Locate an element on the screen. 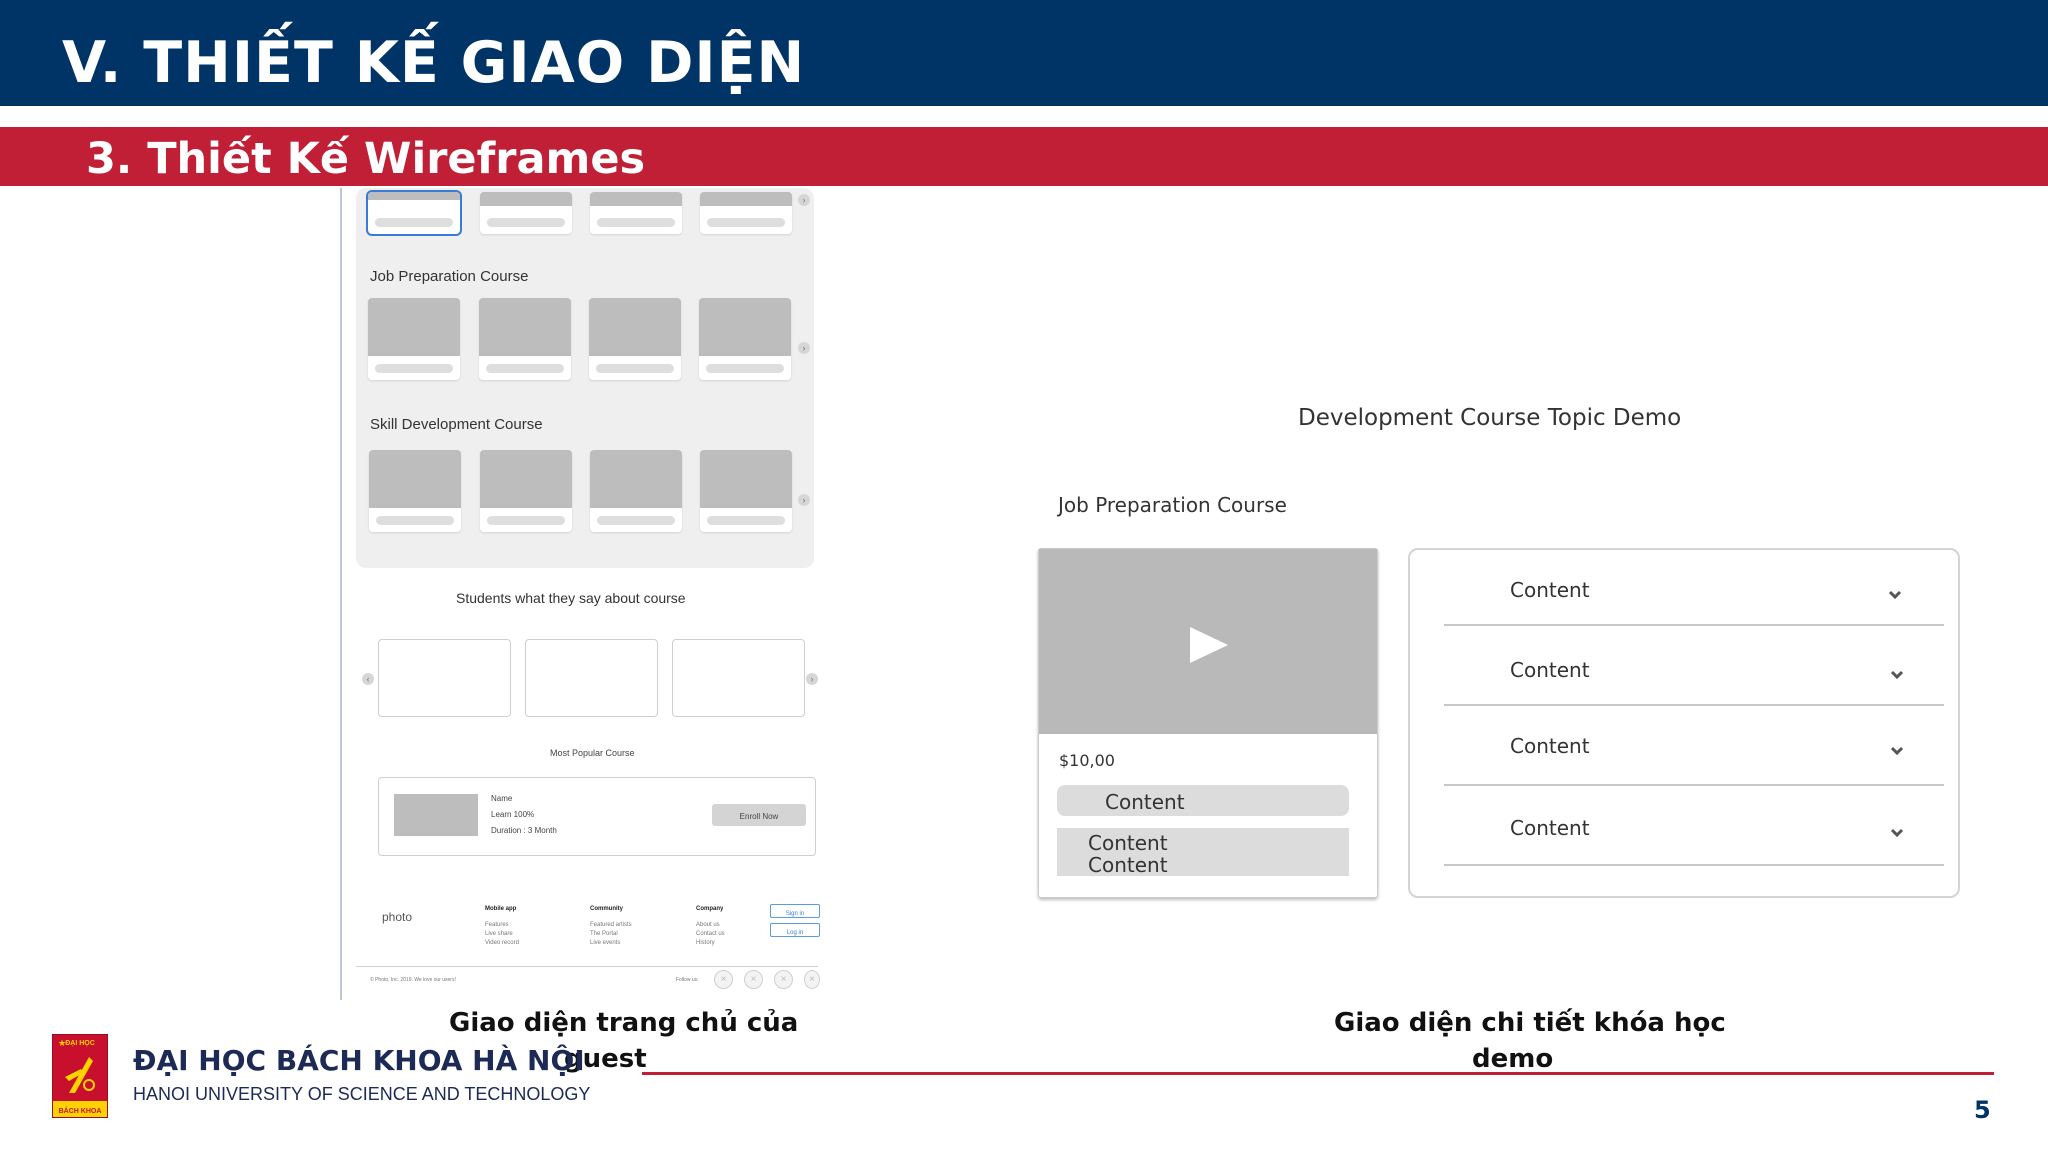 This screenshot has height=1152, width=2048. footer-col-title: Company is located at coordinates (710, 909).